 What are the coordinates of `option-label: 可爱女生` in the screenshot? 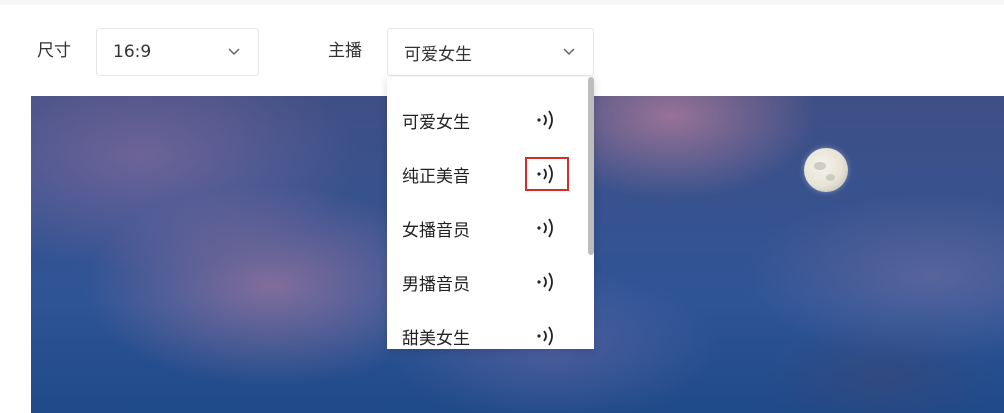 It's located at (436, 122).